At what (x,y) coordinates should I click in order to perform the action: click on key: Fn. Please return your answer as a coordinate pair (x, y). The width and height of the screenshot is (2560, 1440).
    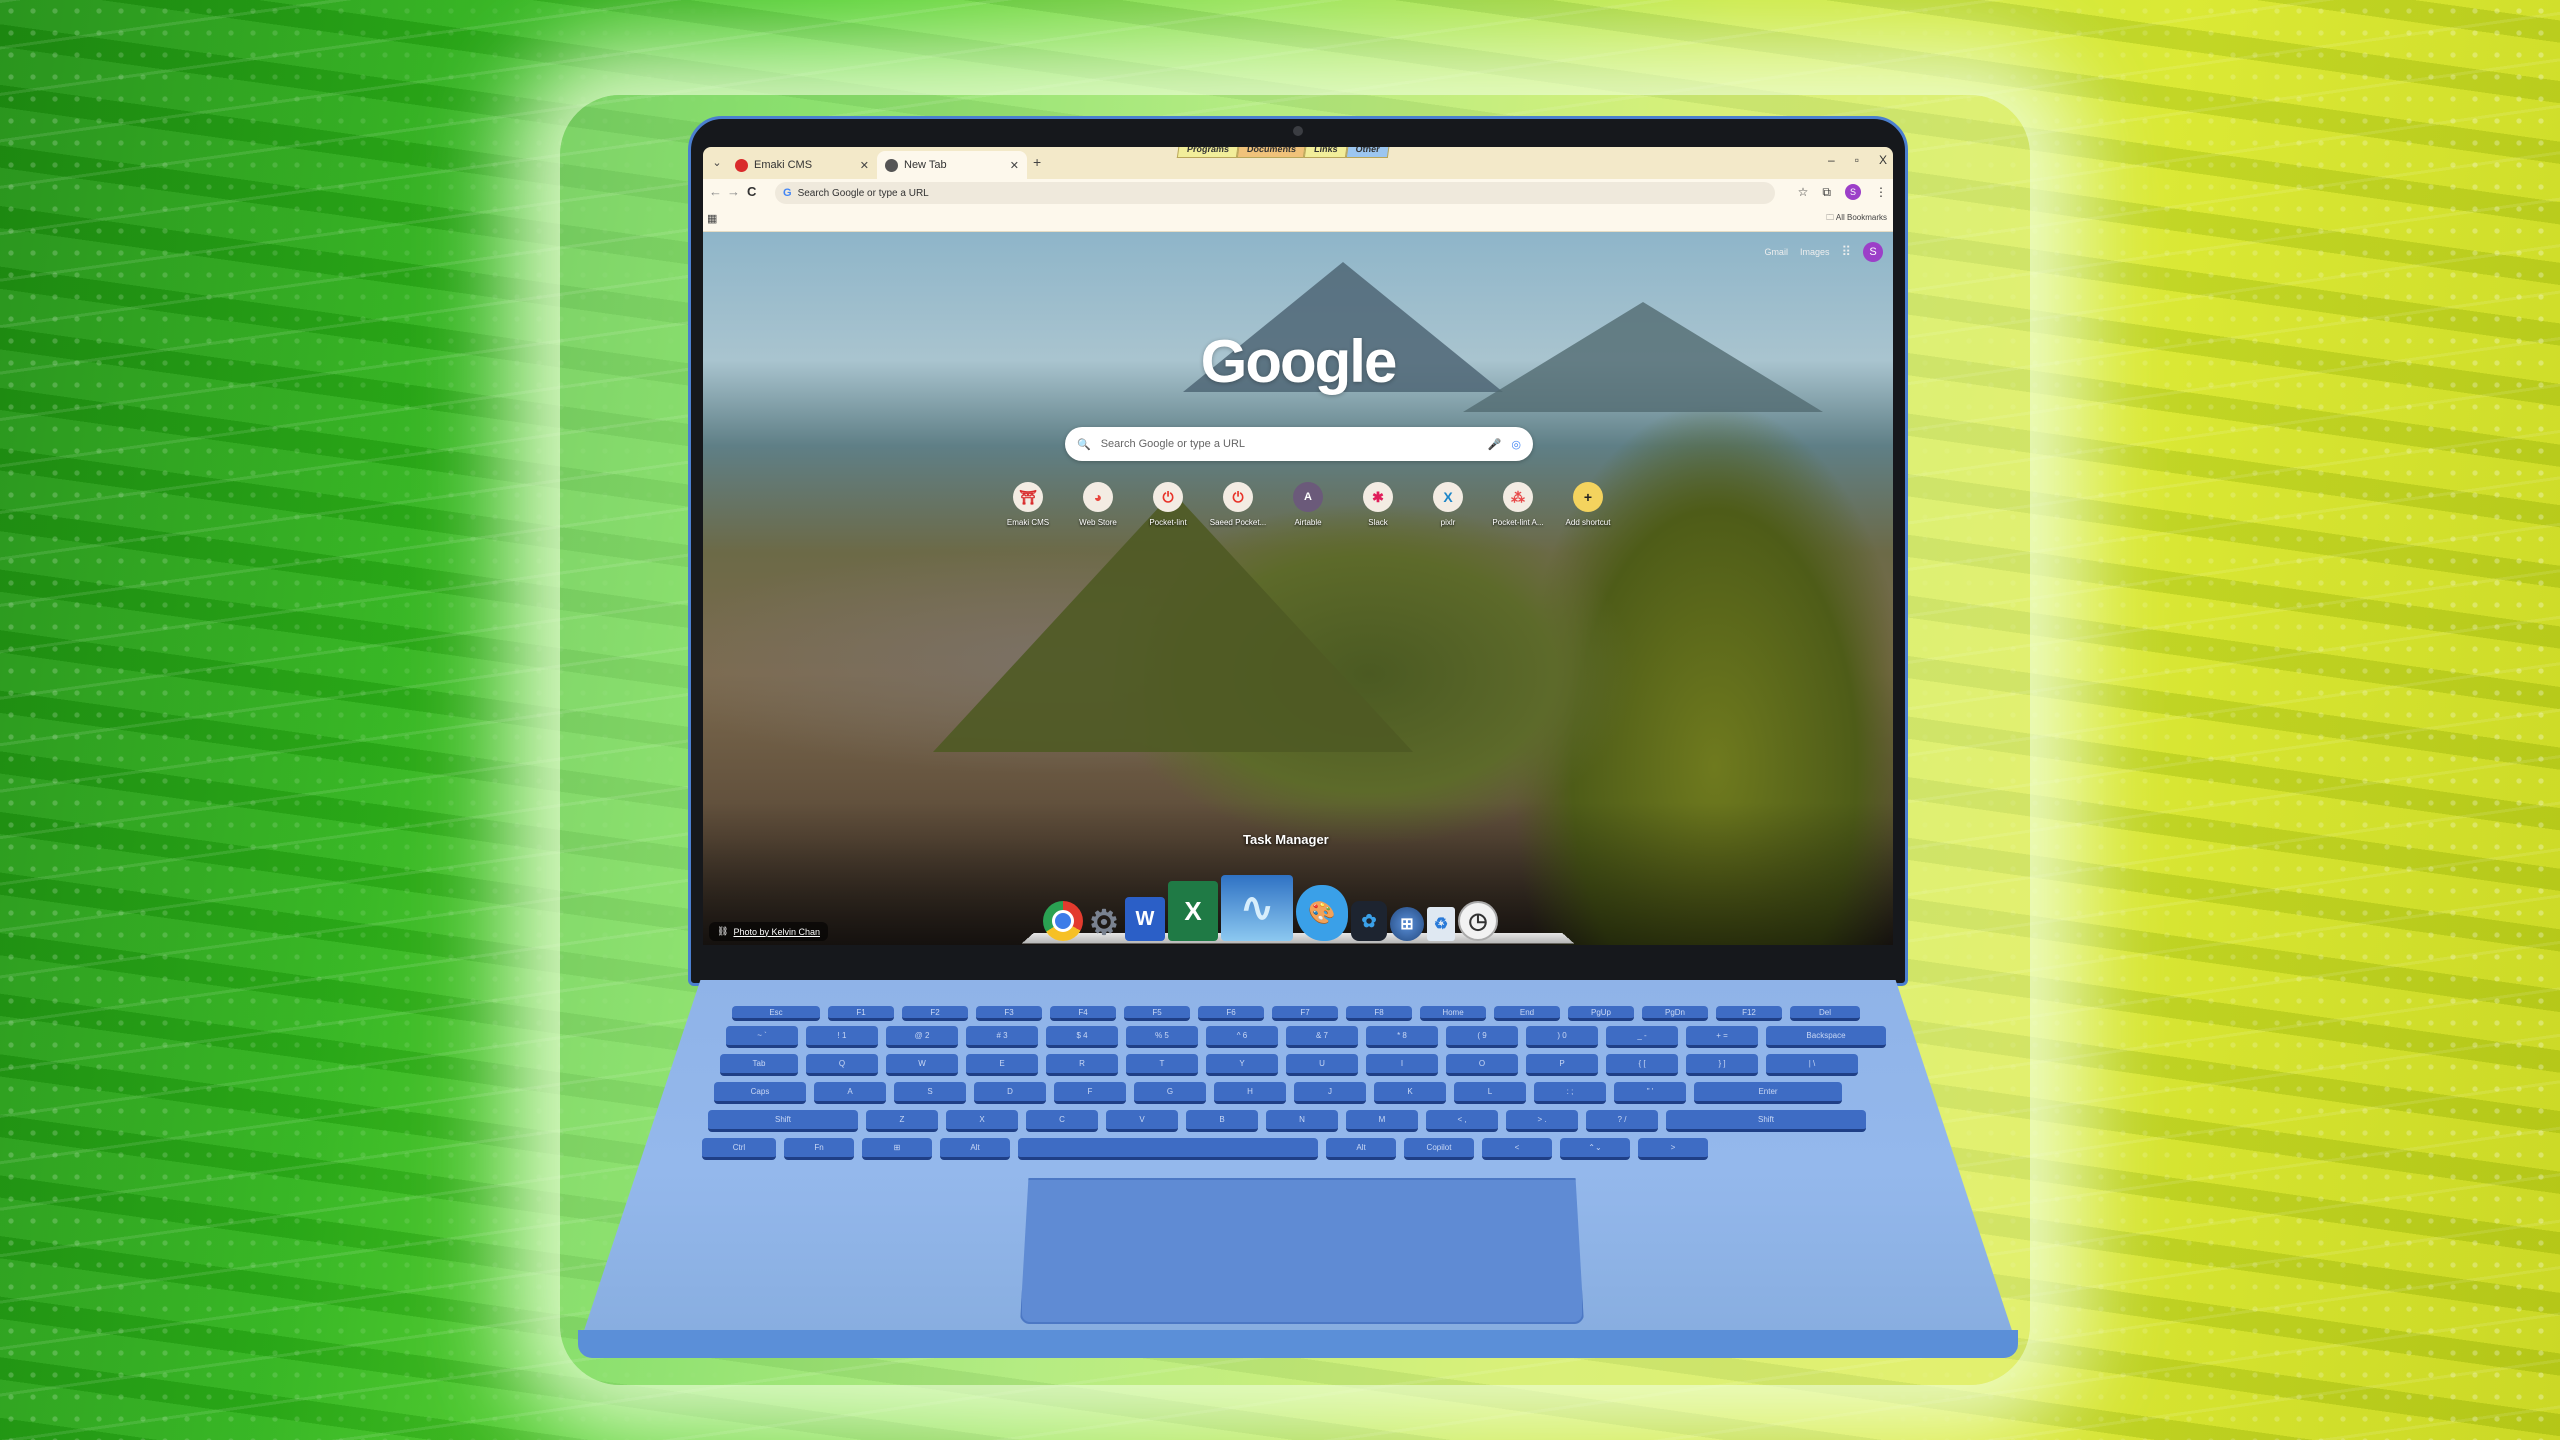
    Looking at the image, I should click on (819, 1149).